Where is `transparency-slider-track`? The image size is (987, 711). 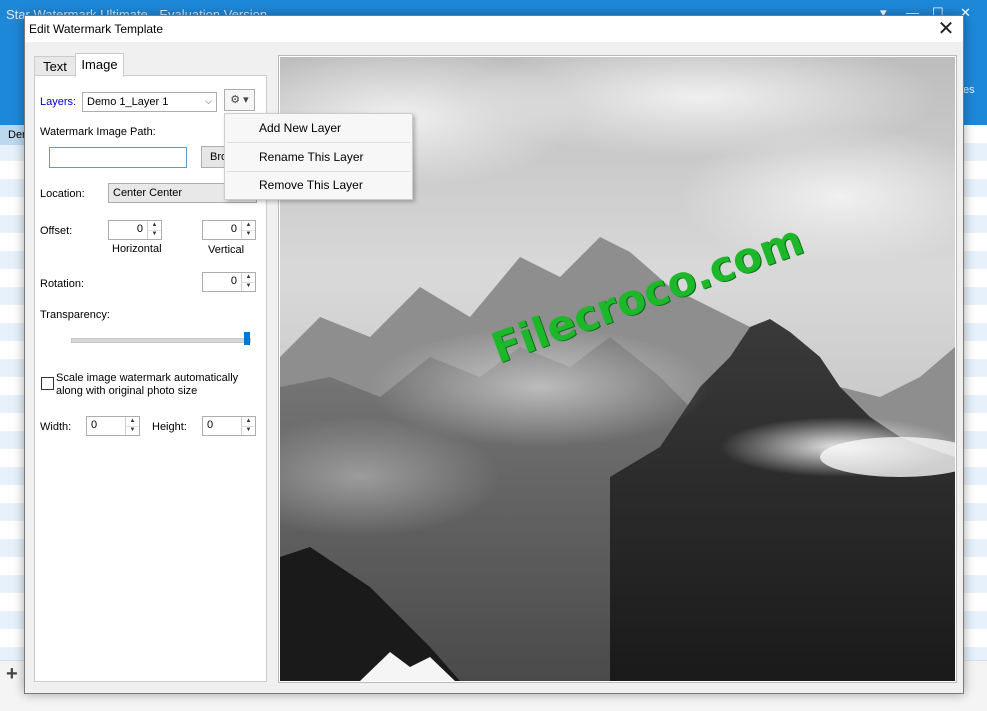 transparency-slider-track is located at coordinates (161, 340).